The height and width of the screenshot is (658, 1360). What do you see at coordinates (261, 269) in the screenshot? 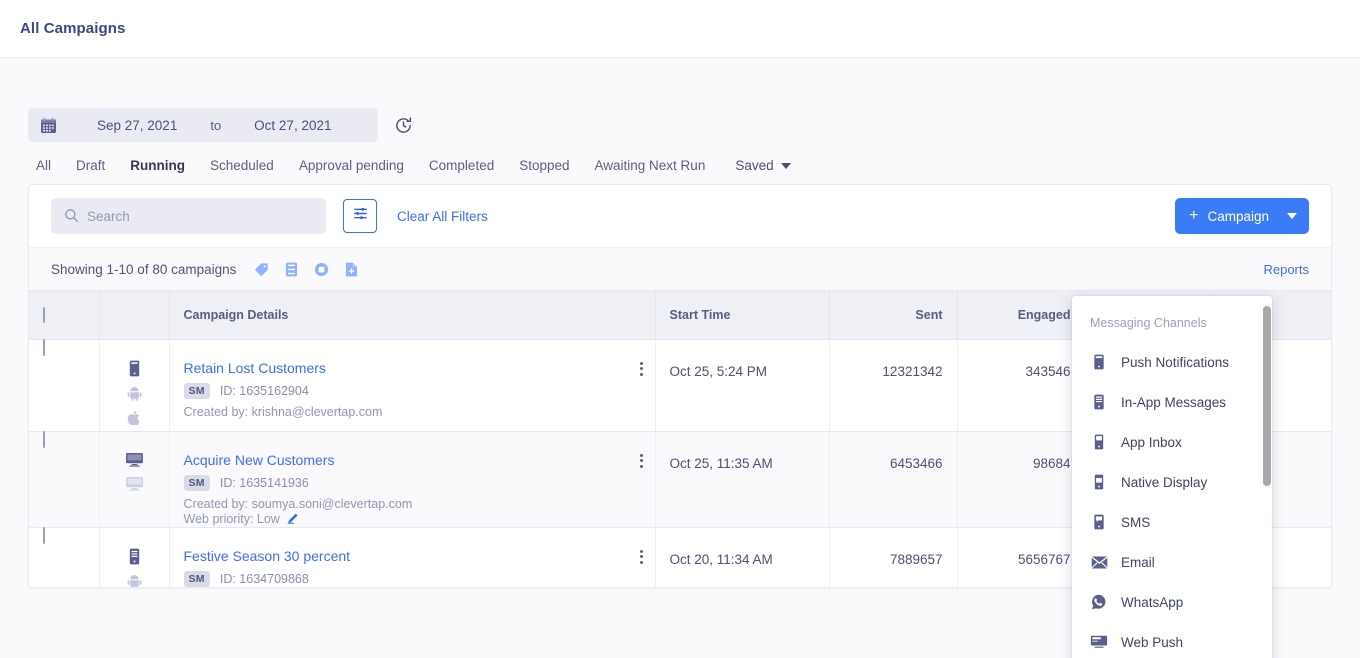
I see `tag-icon` at bounding box center [261, 269].